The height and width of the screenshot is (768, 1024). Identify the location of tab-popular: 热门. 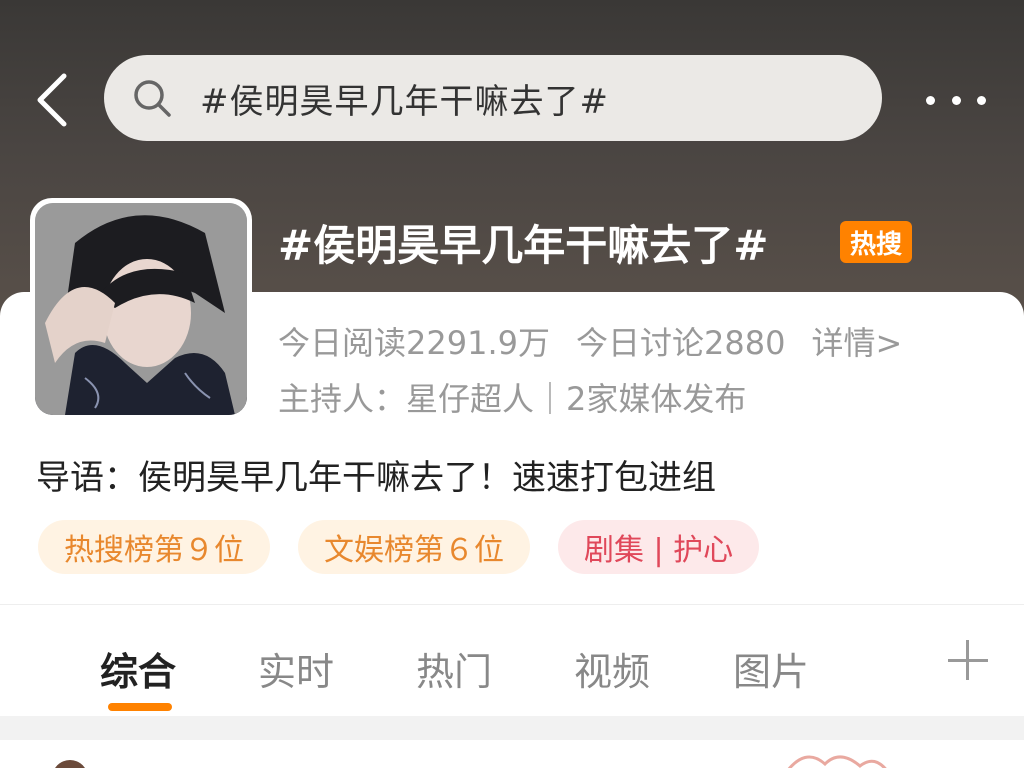
(454, 668).